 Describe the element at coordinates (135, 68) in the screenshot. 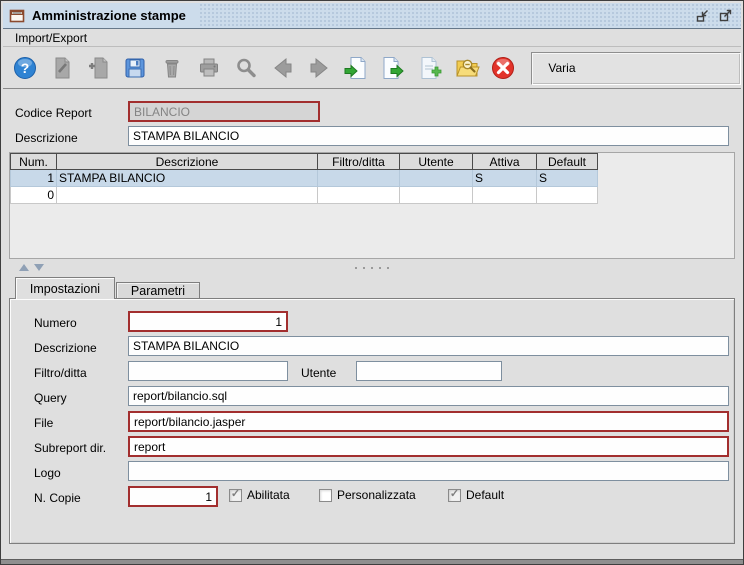

I see `save-button` at that location.